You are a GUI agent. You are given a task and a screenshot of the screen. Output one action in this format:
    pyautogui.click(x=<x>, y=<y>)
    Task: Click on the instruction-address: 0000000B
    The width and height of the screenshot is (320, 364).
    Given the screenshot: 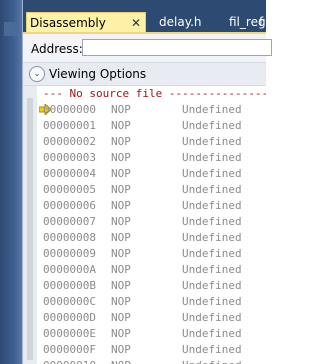 What is the action you would take?
    pyautogui.click(x=69, y=285)
    